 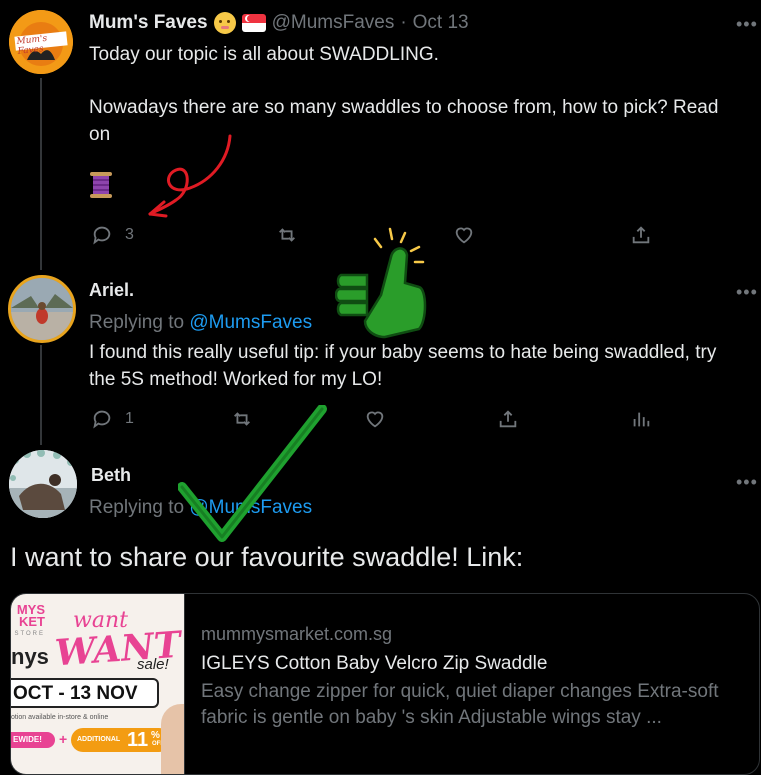 I want to click on red-arrow-annotation, so click(x=190, y=176).